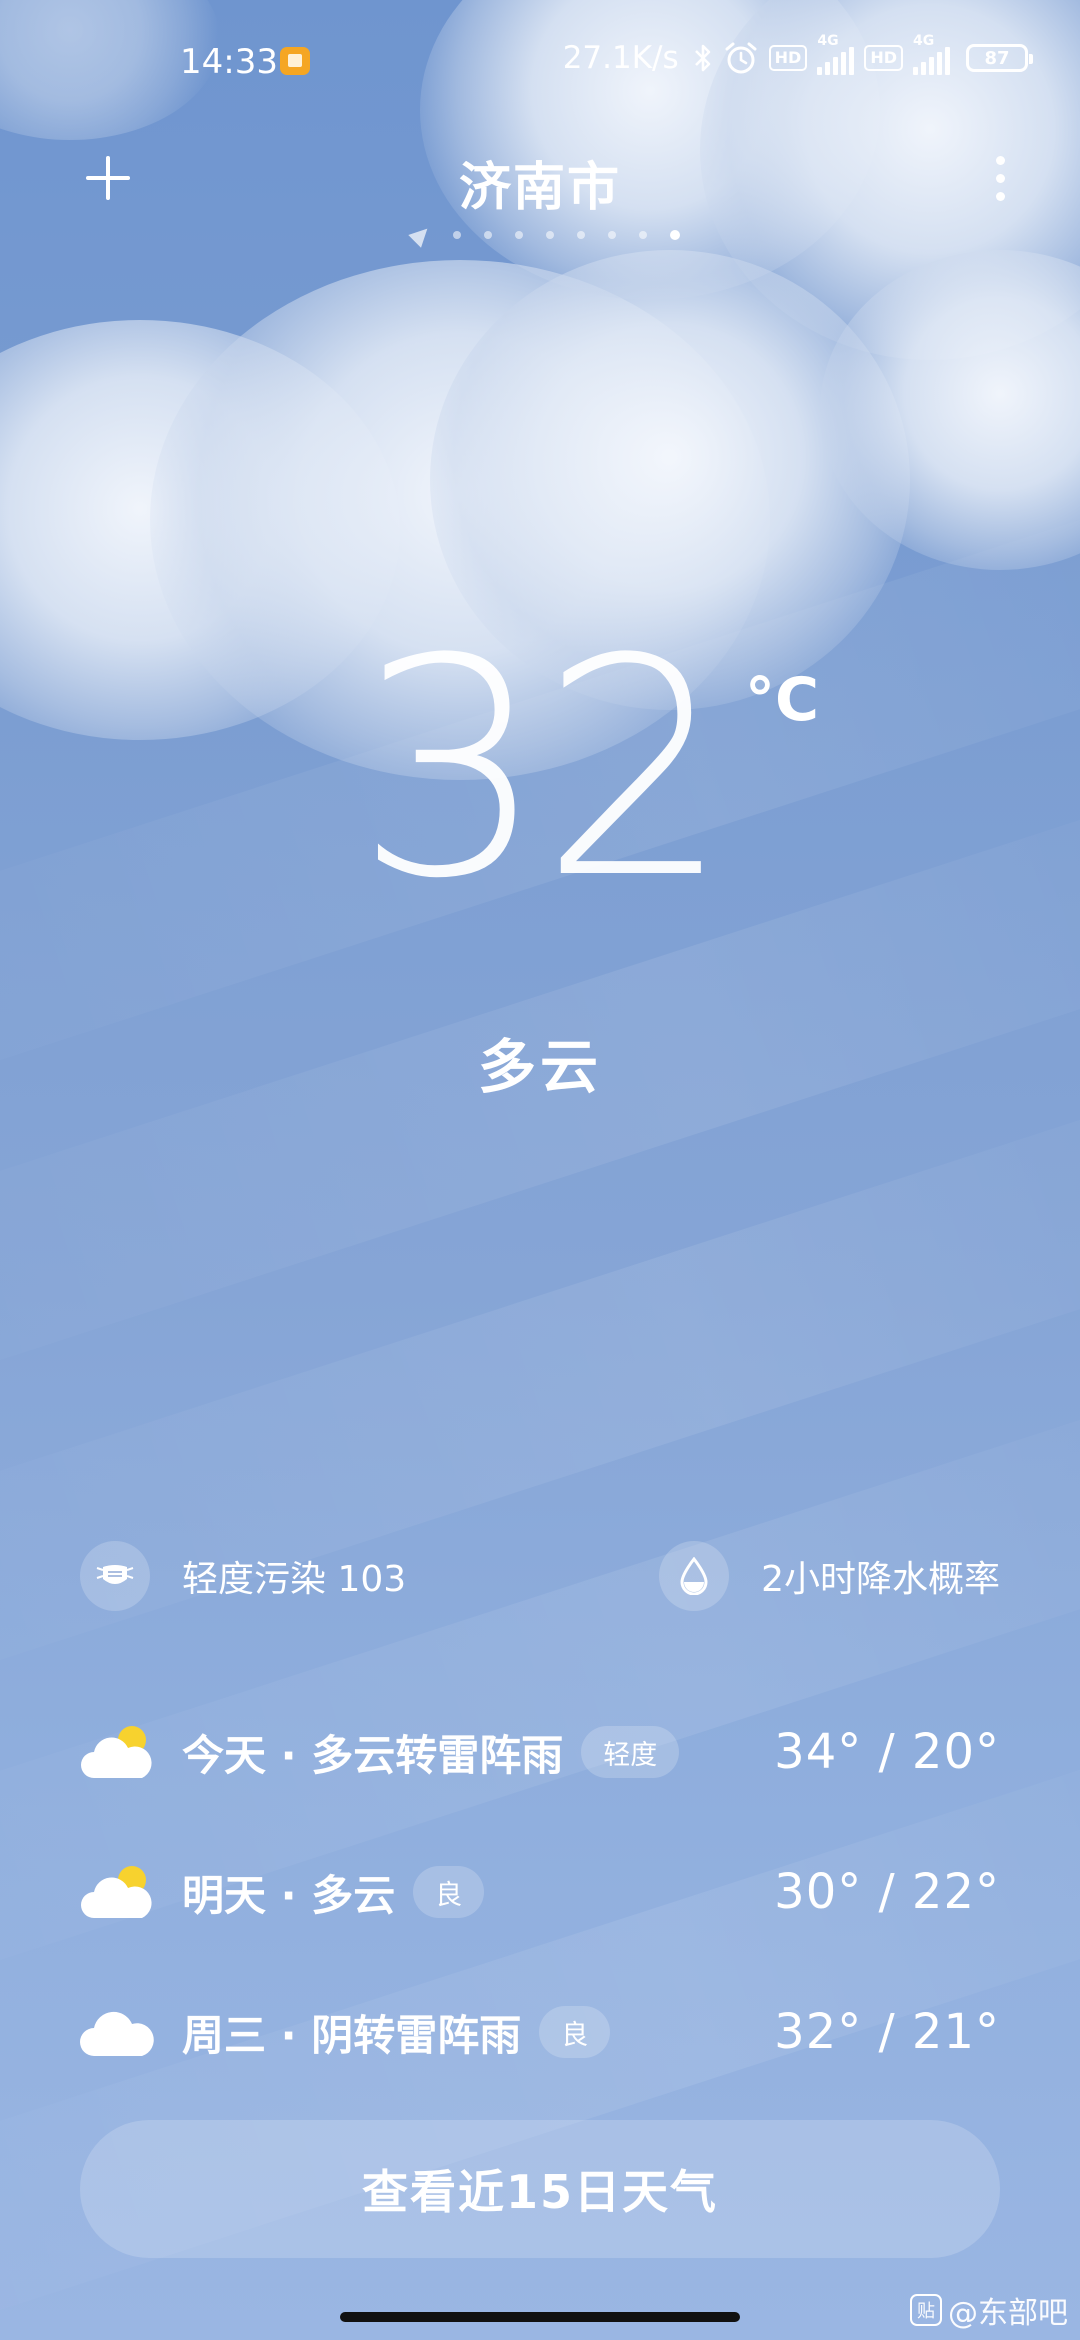 This screenshot has width=1080, height=2340. What do you see at coordinates (782, 700) in the screenshot?
I see `temperature-unit: °C` at bounding box center [782, 700].